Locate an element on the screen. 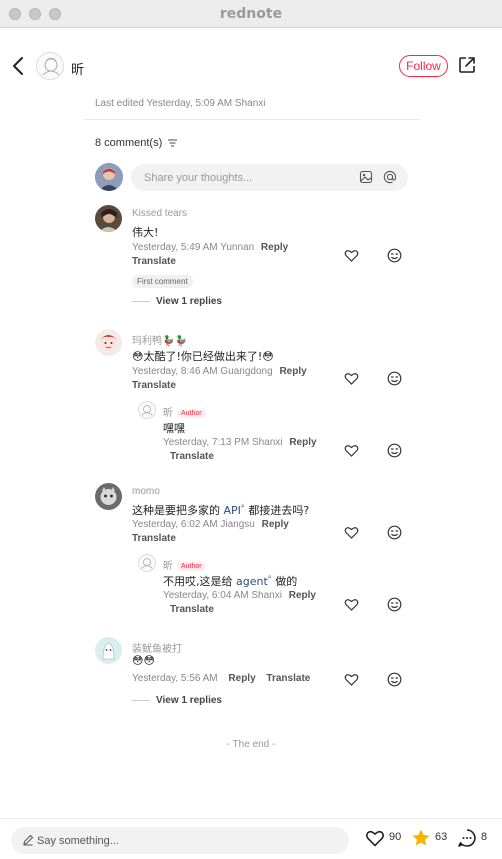 This screenshot has height=859, width=502. comment-meta: Yesterday, 8:46 AM Guangdong Reply is located at coordinates (219, 371).